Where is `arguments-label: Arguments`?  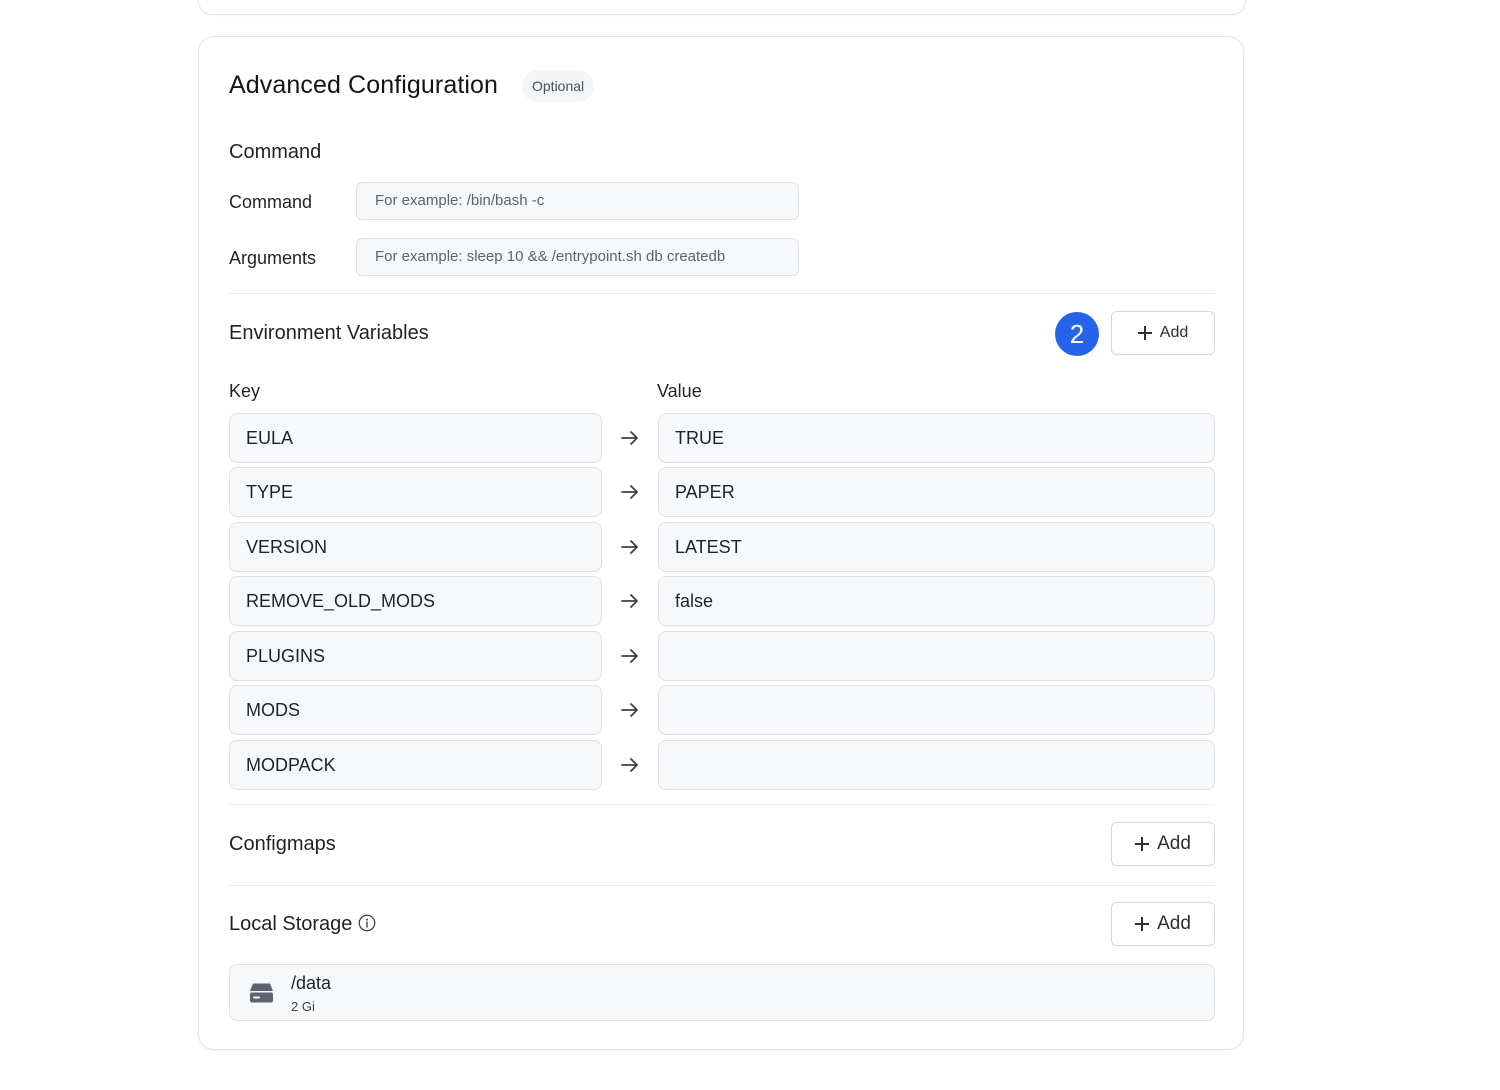 arguments-label: Arguments is located at coordinates (273, 258).